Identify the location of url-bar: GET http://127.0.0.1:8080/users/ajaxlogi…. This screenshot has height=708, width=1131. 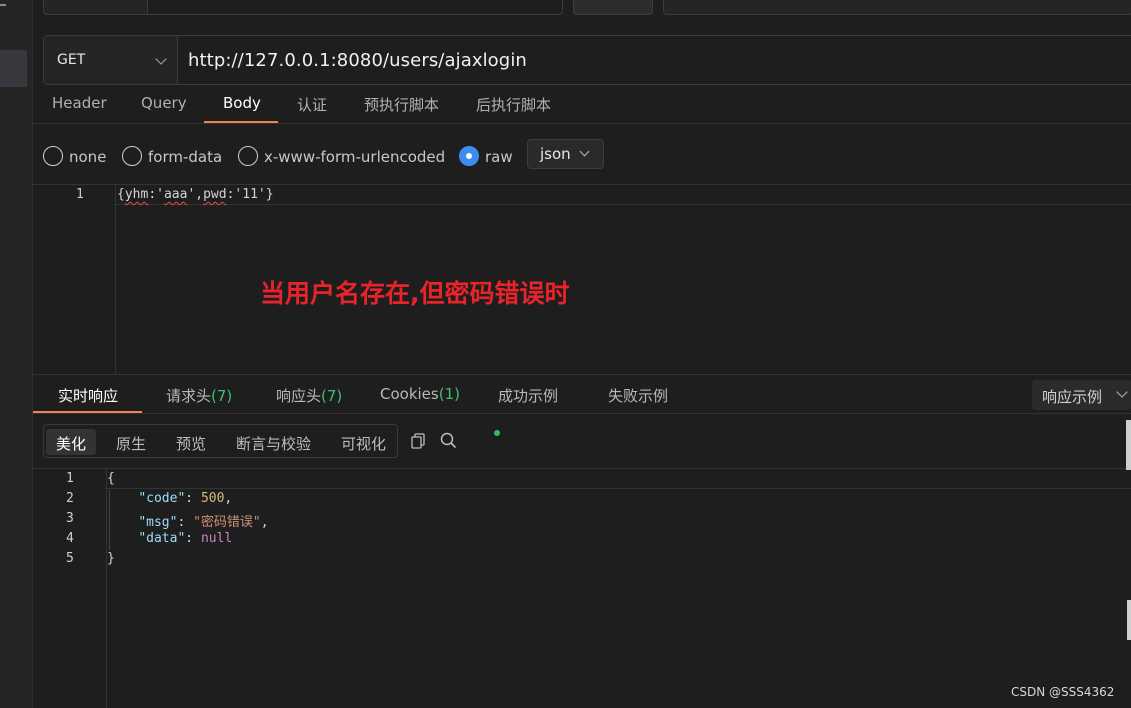
(587, 60).